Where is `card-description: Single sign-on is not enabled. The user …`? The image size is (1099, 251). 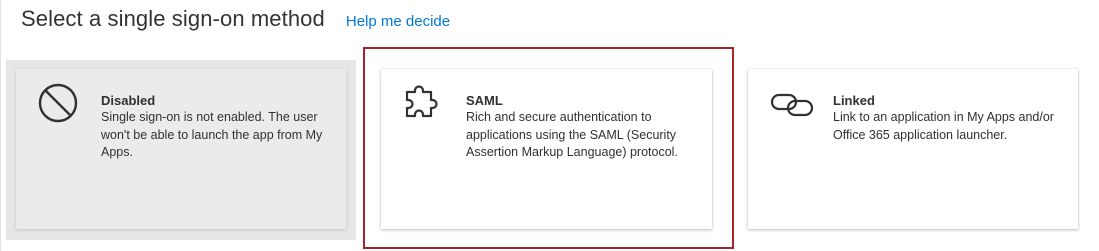 card-description: Single sign-on is not enabled. The user … is located at coordinates (212, 134).